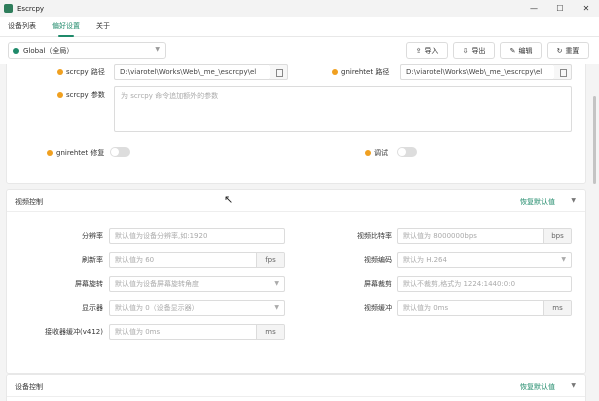  I want to click on gnirehtet-path-label: gnirehtet 路径, so click(360, 72).